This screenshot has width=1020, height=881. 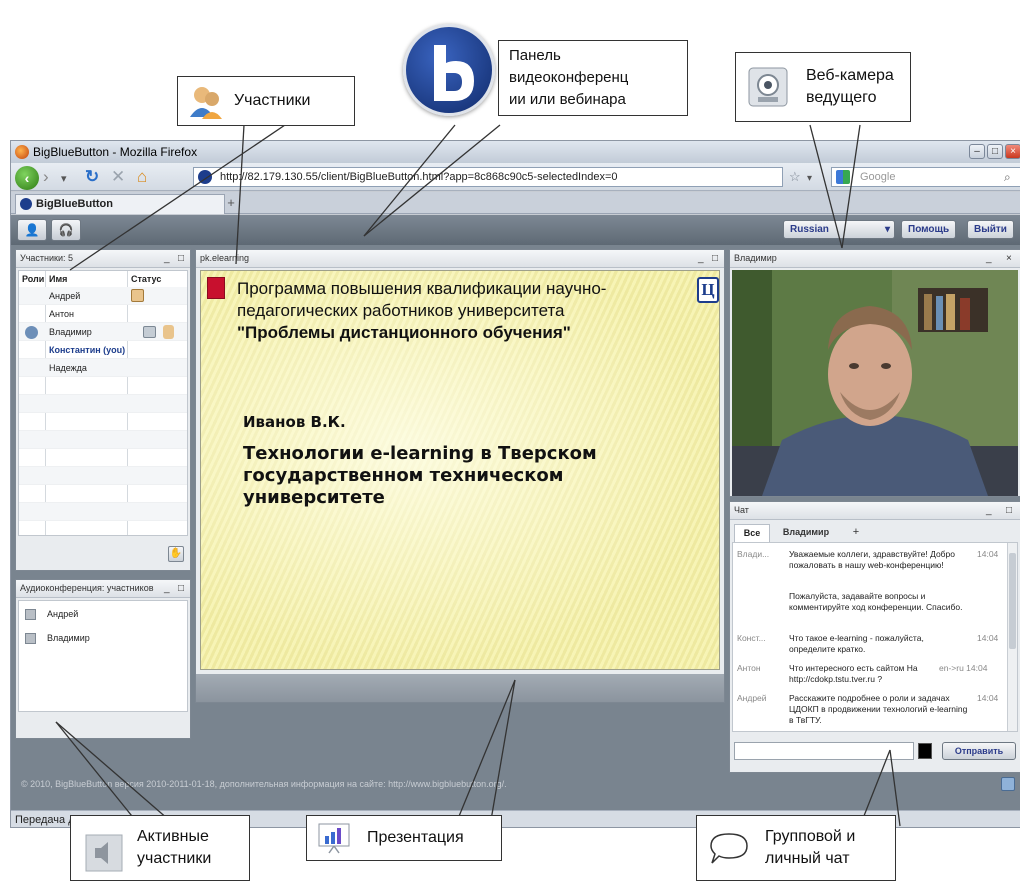 I want to click on speaker-icon, so click(x=104, y=853).